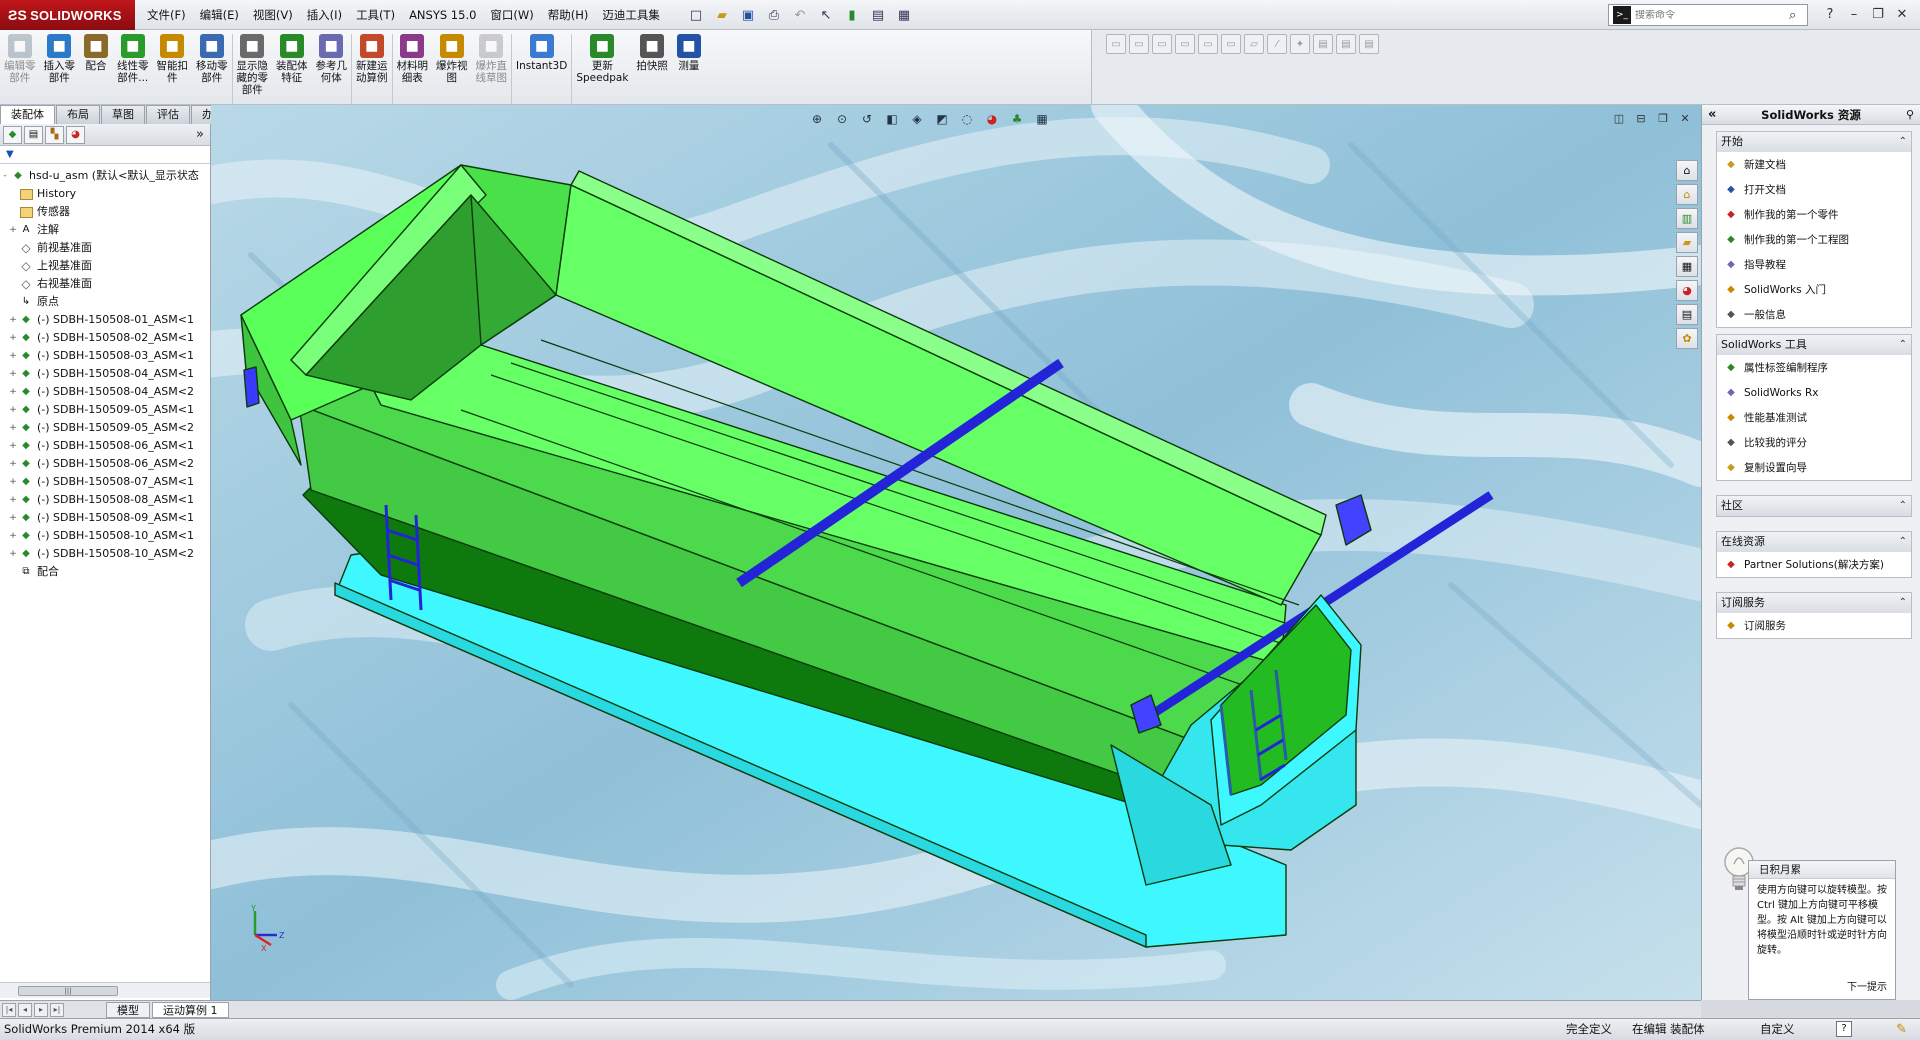 Image resolution: width=1920 pixels, height=1040 pixels. I want to click on menu-item: 文件(F), so click(166, 15).